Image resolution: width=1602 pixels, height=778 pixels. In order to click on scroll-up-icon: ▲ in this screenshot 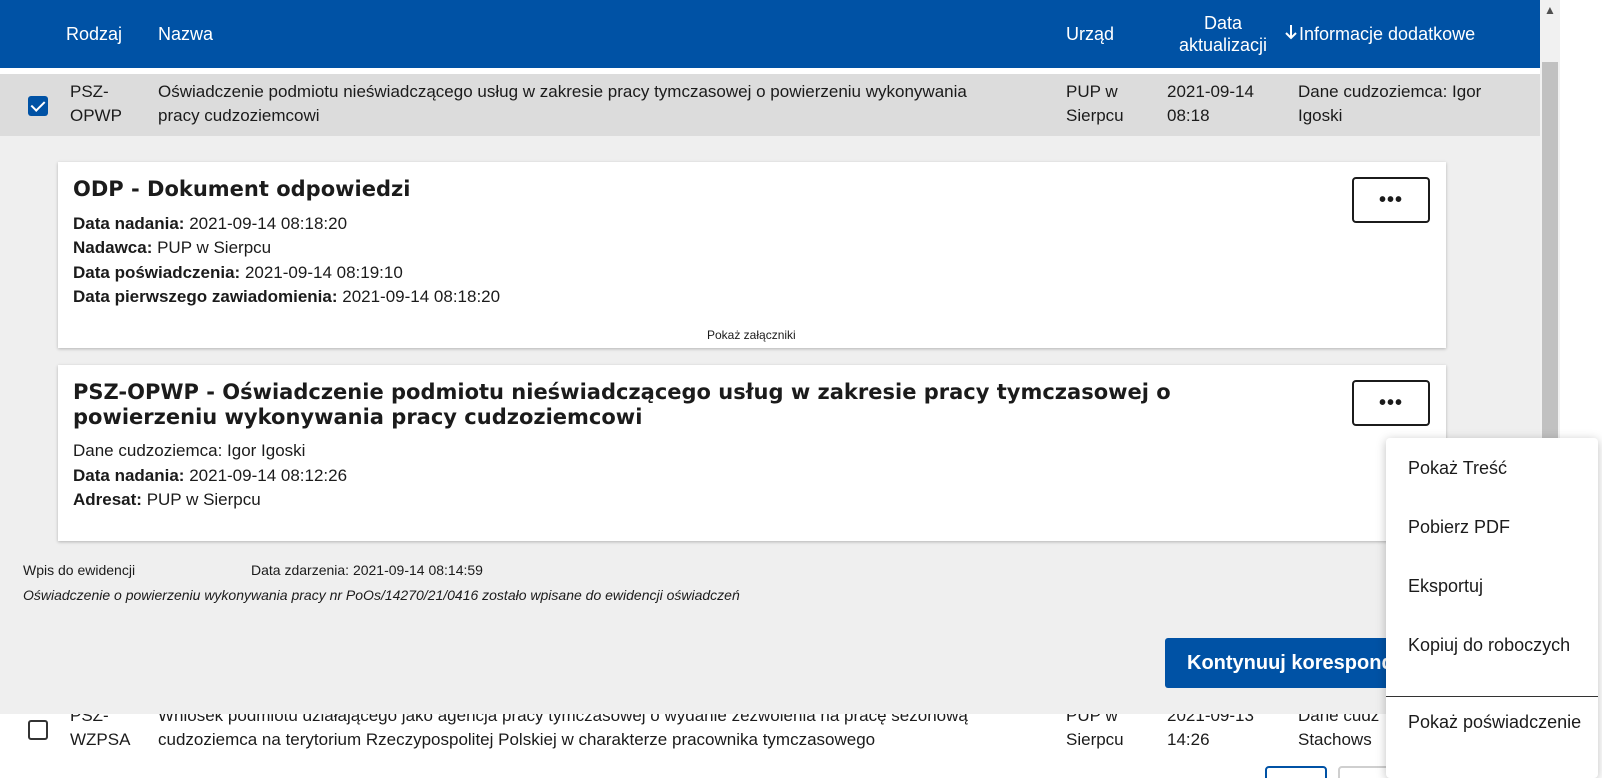, I will do `click(1550, 10)`.